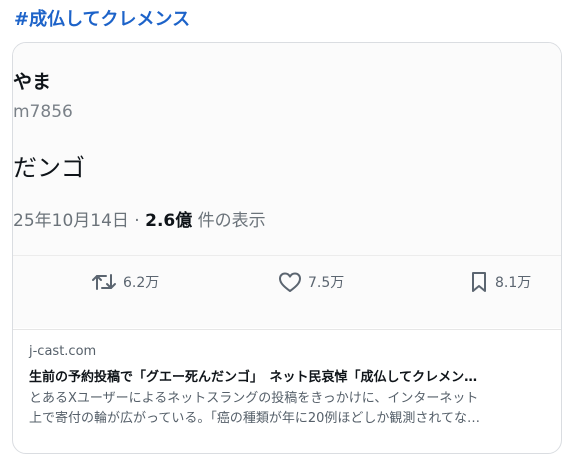 The width and height of the screenshot is (576, 454). I want to click on like-button: 7.5万, so click(311, 282).